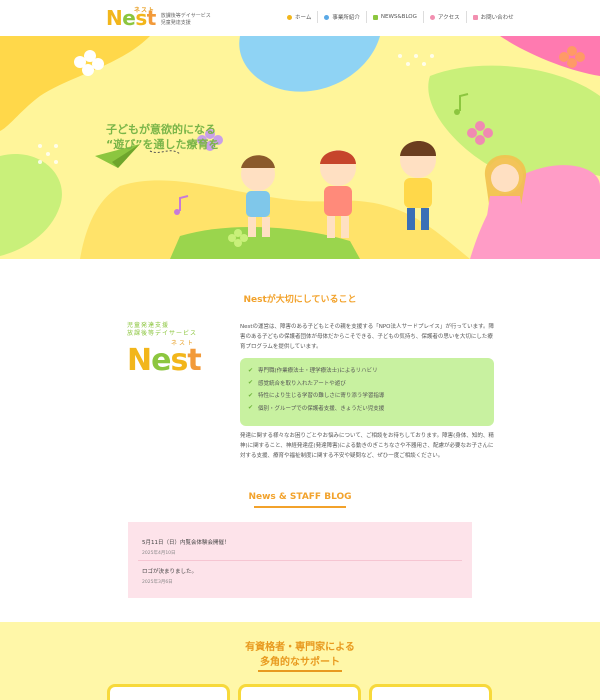 The width and height of the screenshot is (600, 700). I want to click on support-title-line1: 有資格者・専門家による, so click(300, 647).